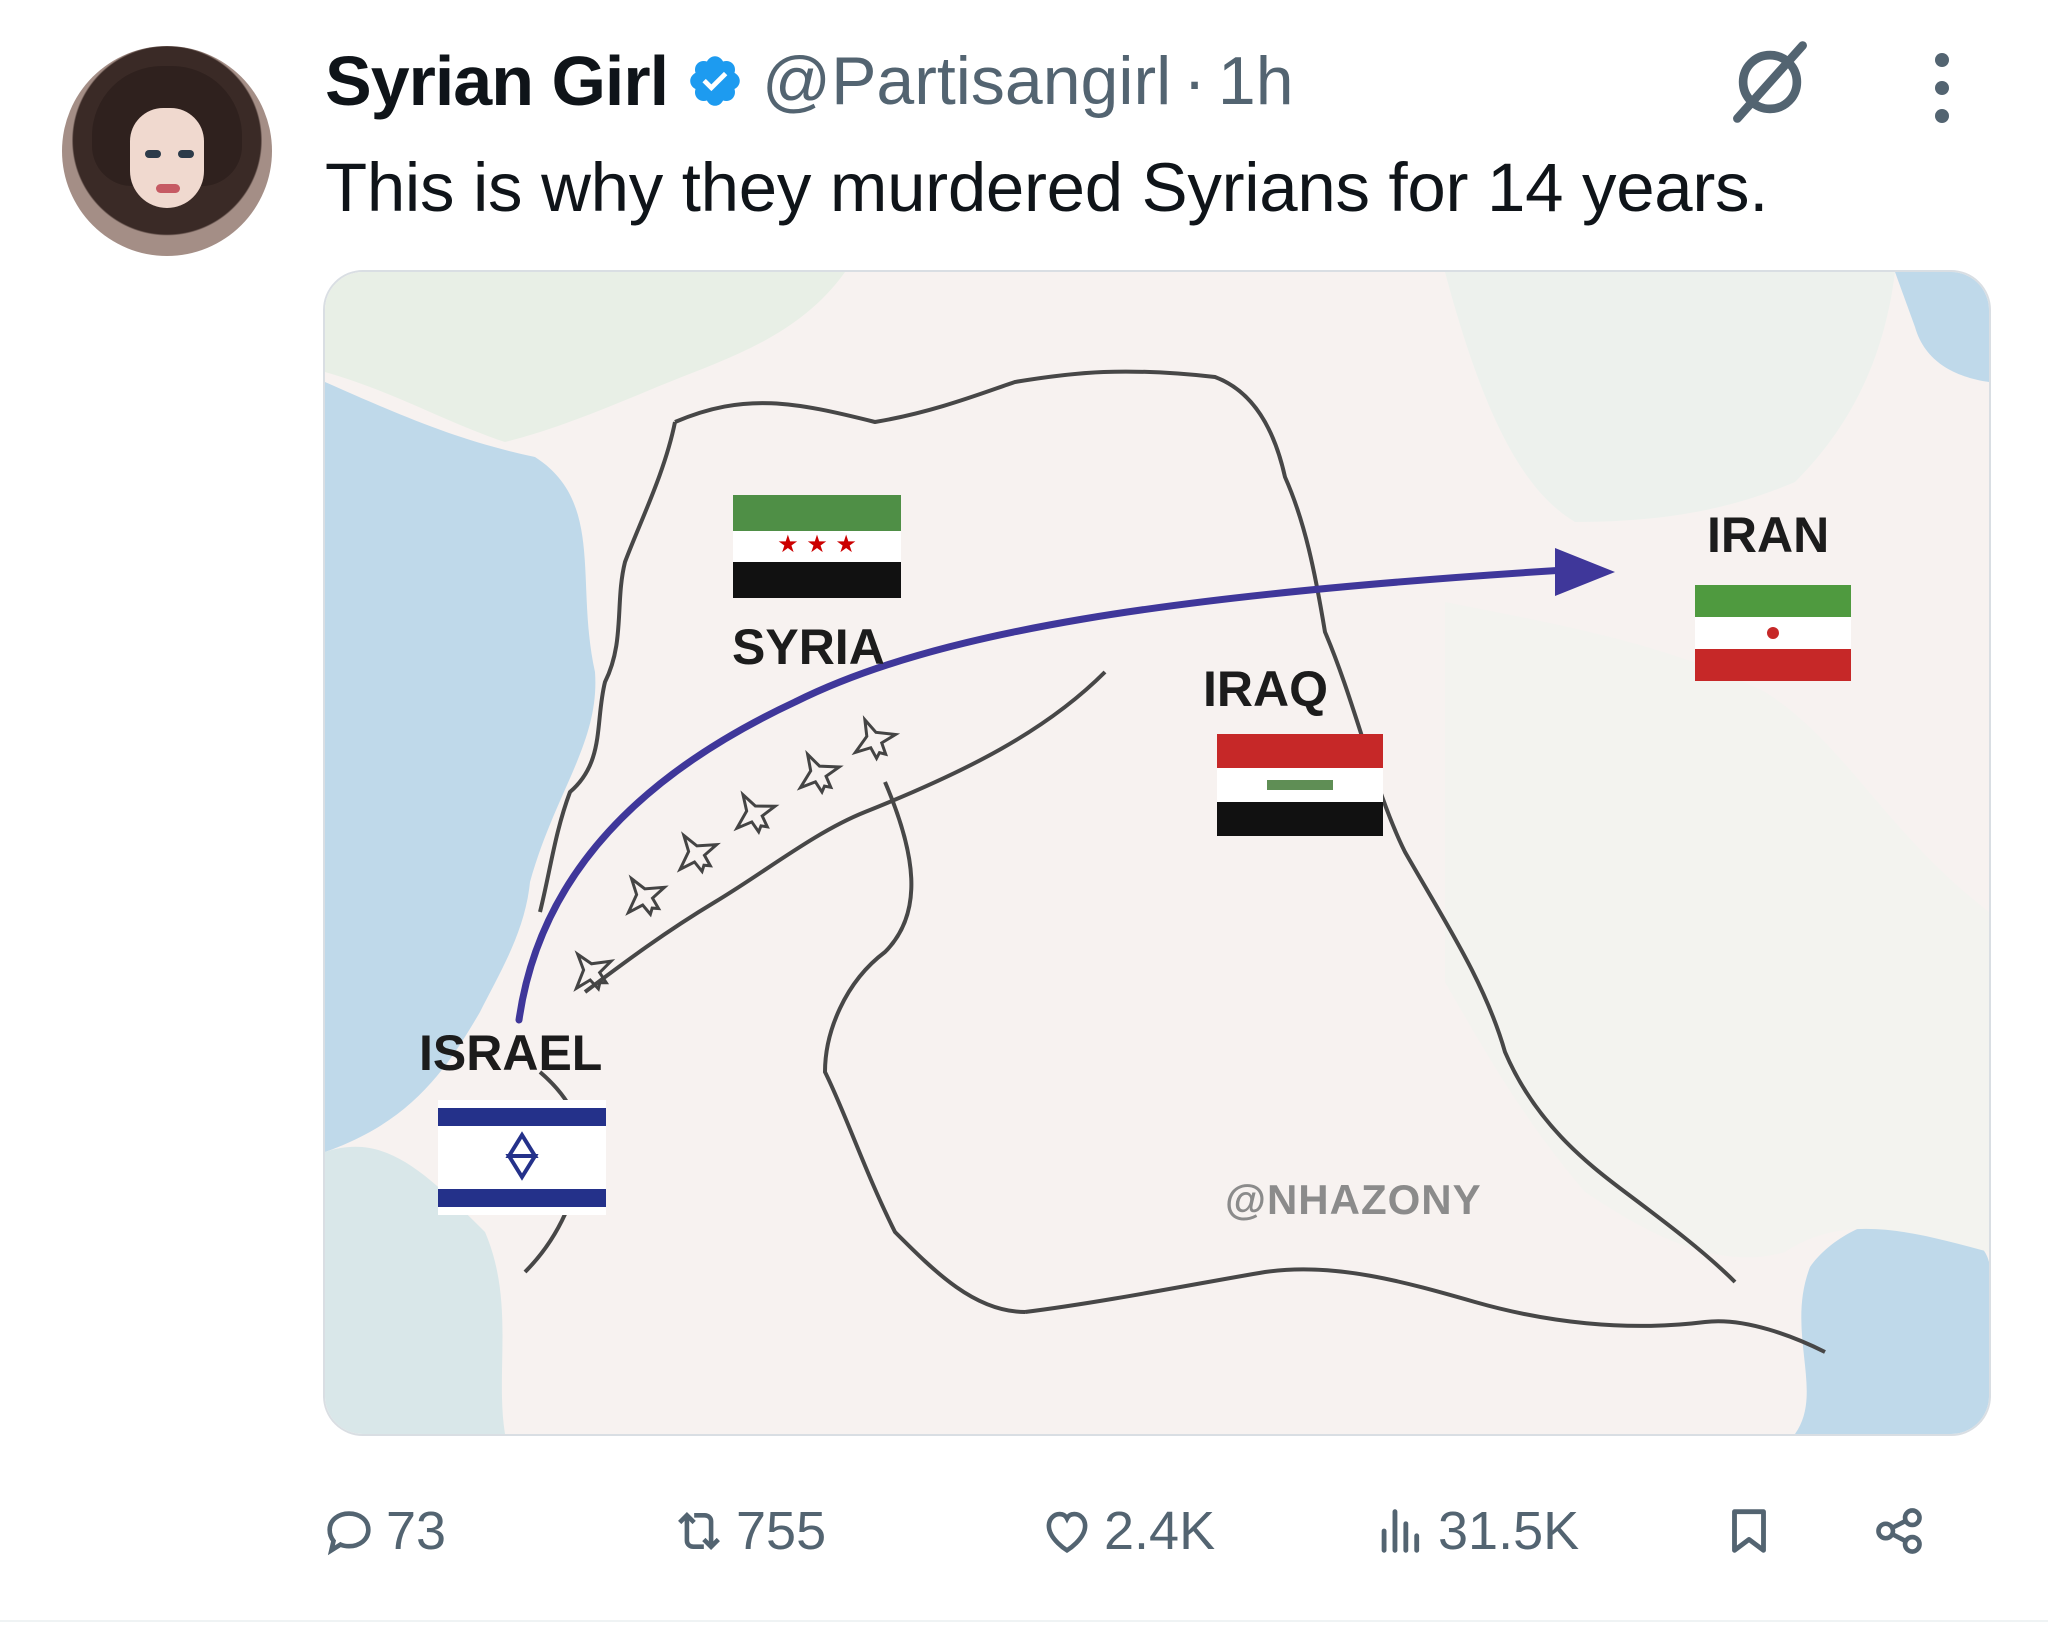 Image resolution: width=2048 pixels, height=1632 pixels. I want to click on views-icon, so click(1400, 1531).